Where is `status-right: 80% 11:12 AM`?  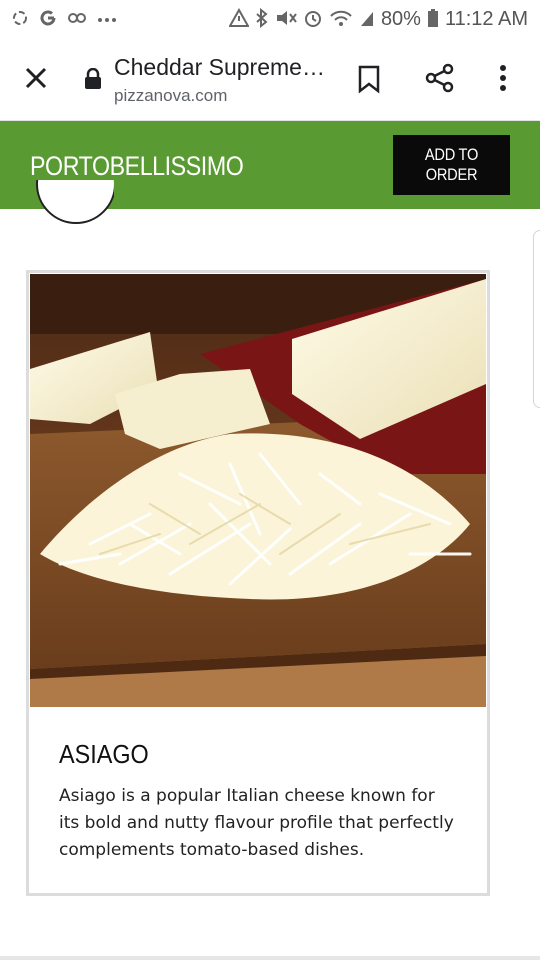
status-right: 80% 11:12 AM is located at coordinates (384, 19).